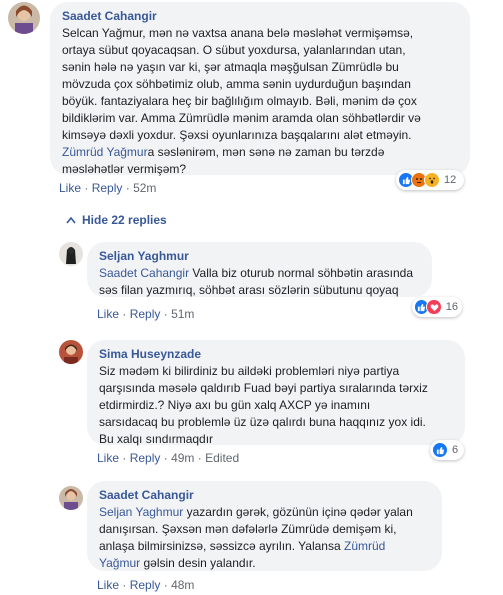 The width and height of the screenshot is (503, 595). What do you see at coordinates (434, 307) in the screenshot?
I see `love-reaction-icon` at bounding box center [434, 307].